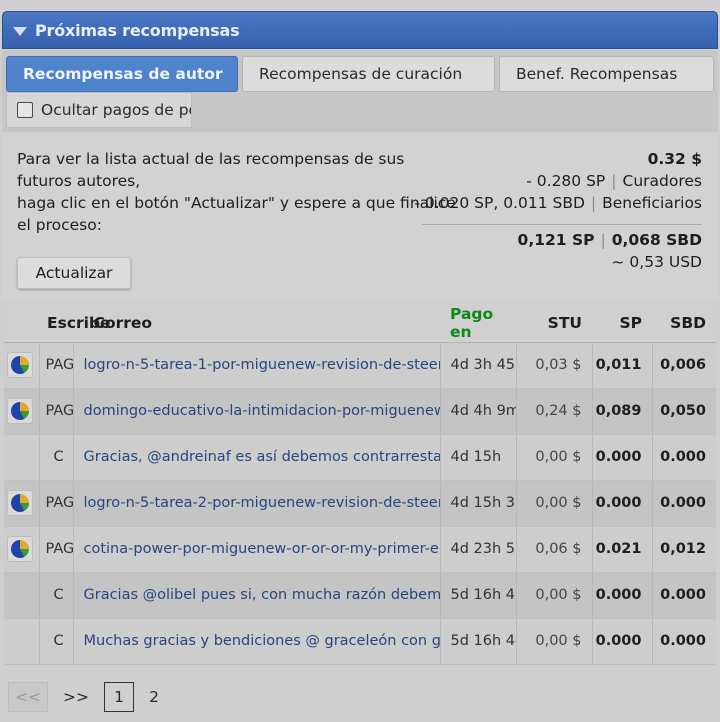  I want to click on upcoming-rewards-header: Próximas recompensas, so click(360, 30).